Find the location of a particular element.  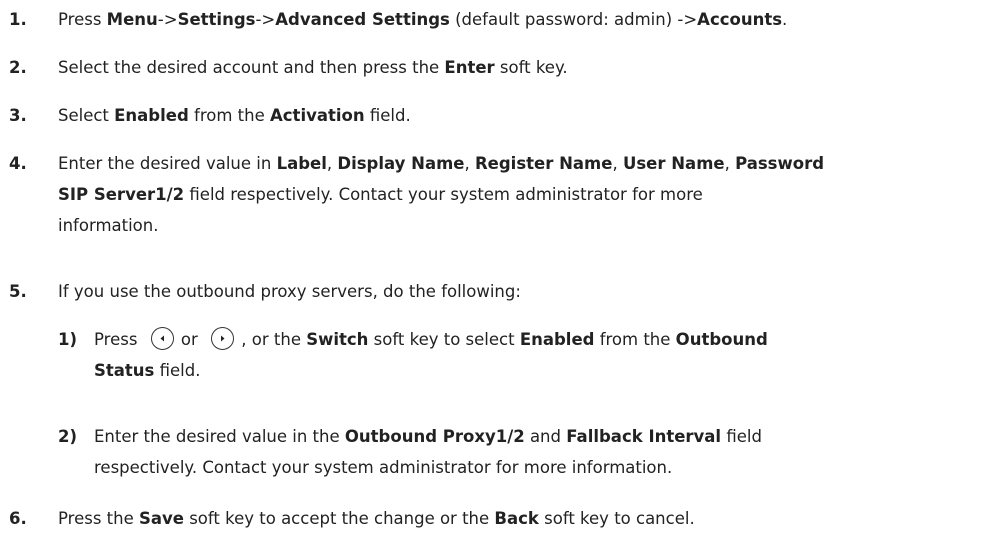

step-number: 2. is located at coordinates (18, 67).